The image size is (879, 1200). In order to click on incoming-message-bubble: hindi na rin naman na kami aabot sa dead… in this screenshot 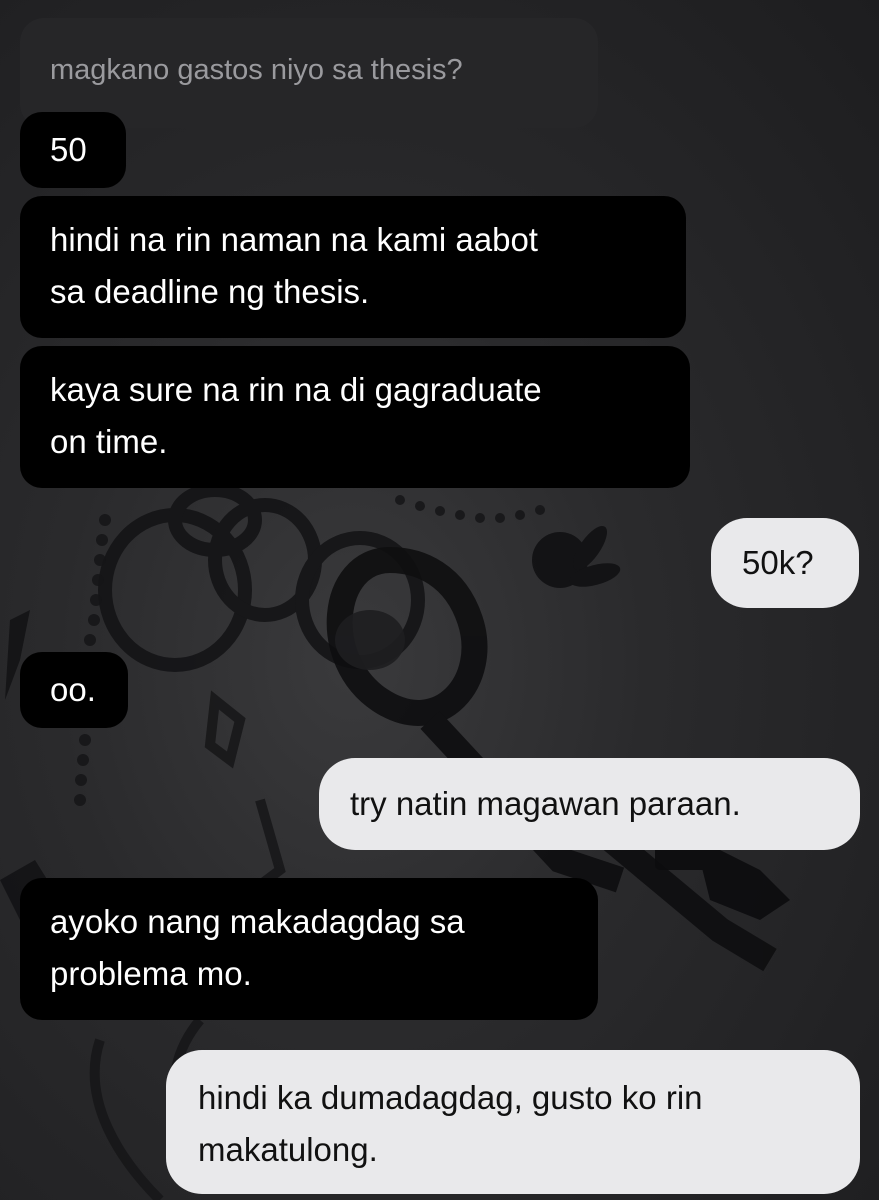, I will do `click(353, 267)`.